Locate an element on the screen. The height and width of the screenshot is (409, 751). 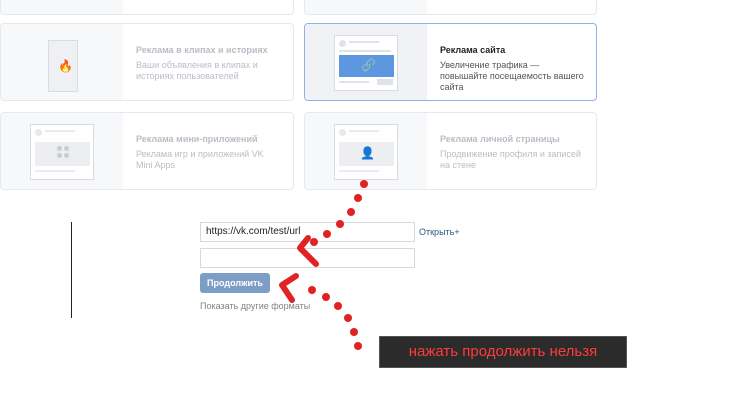
apps-grid-icon is located at coordinates (63, 152).